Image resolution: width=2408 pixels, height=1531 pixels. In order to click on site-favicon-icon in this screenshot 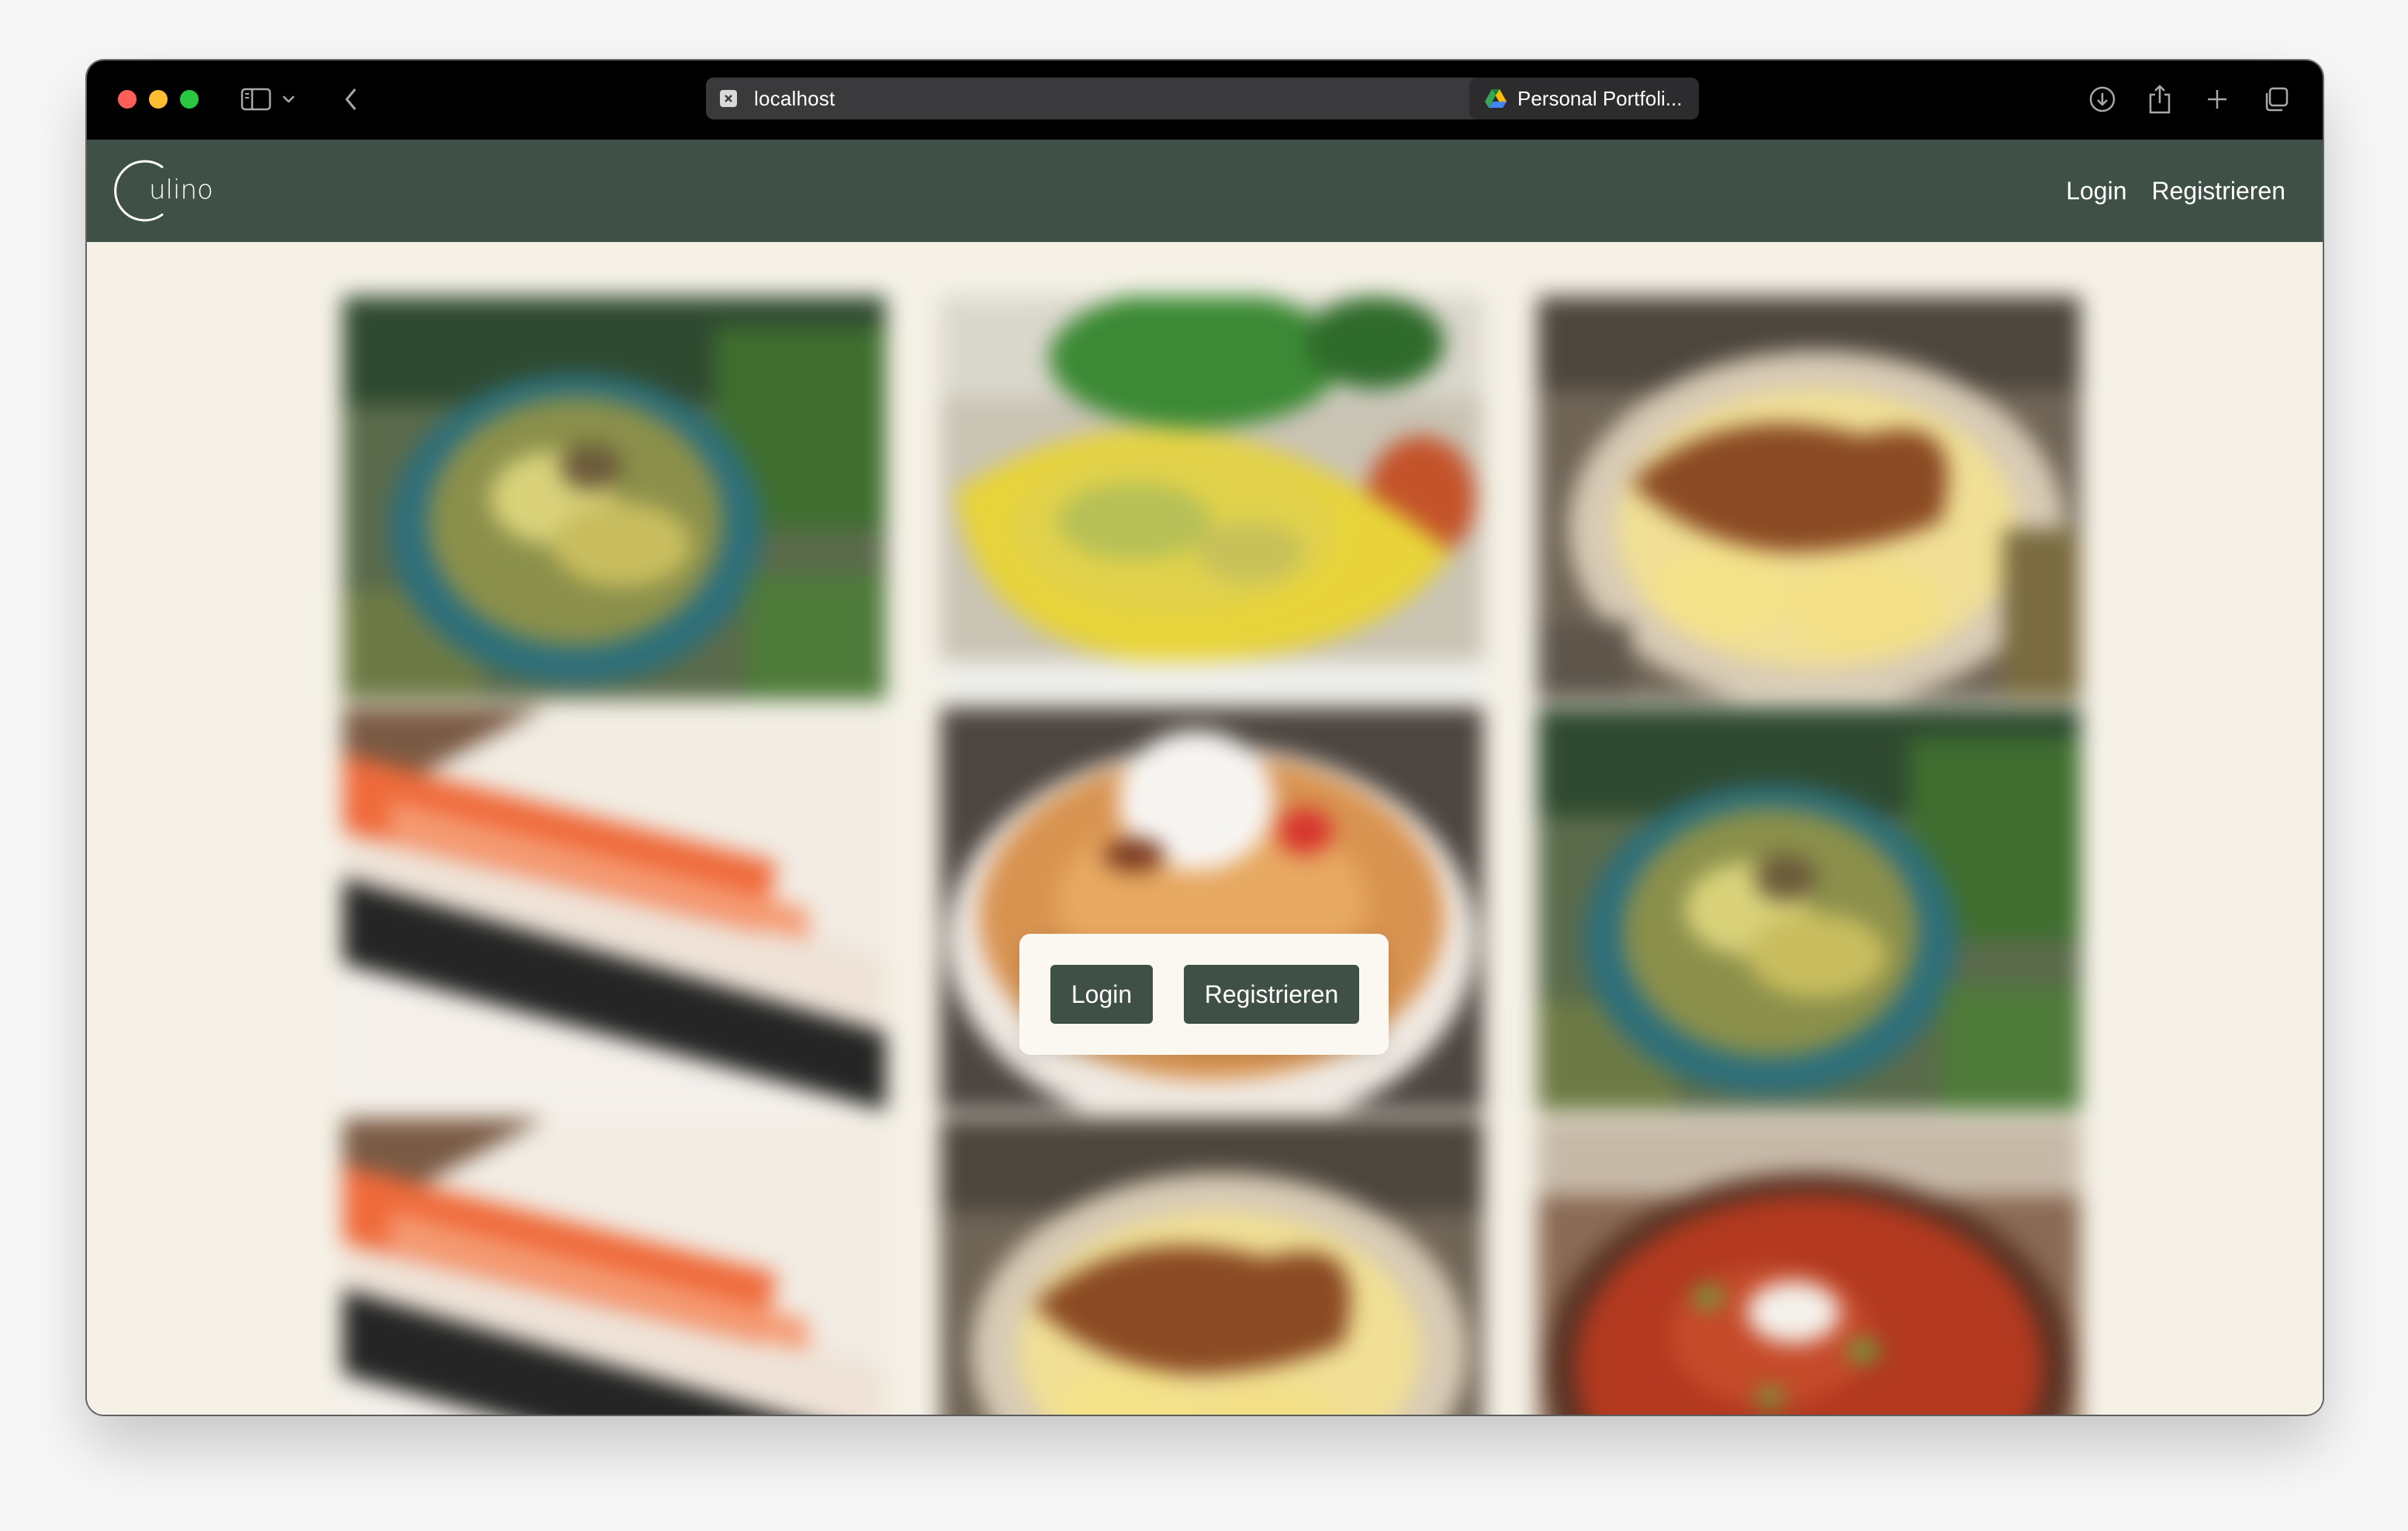, I will do `click(728, 98)`.